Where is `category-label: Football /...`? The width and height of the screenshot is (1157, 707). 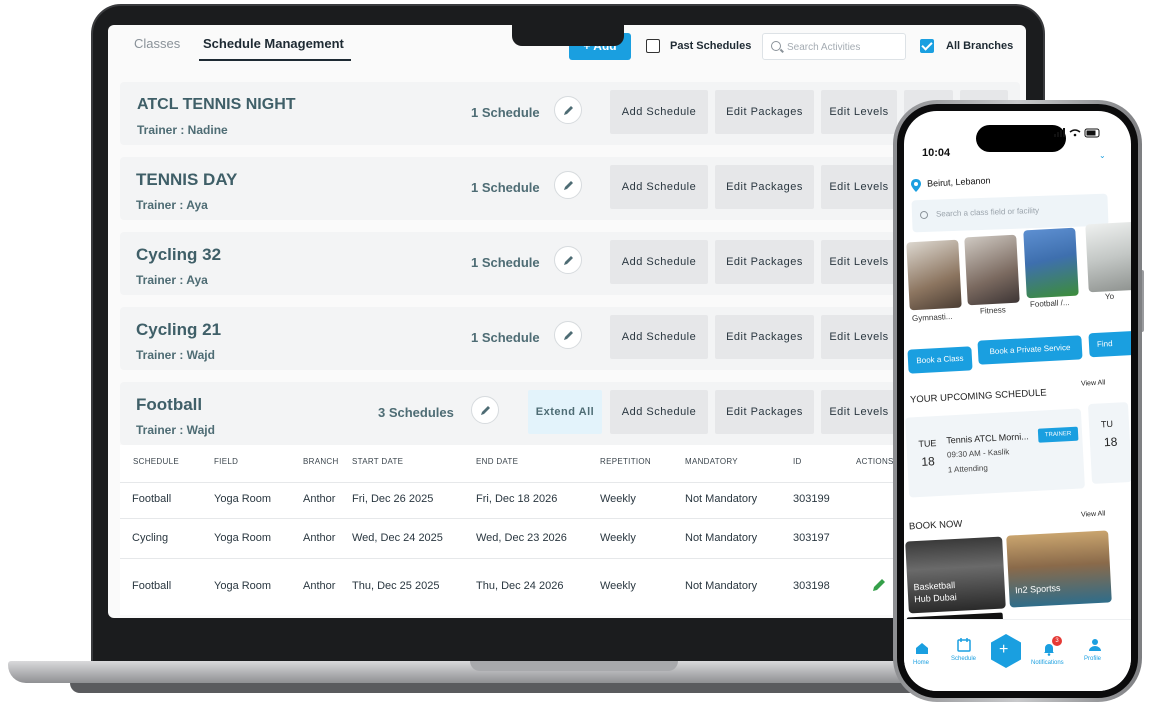 category-label: Football /... is located at coordinates (1049, 303).